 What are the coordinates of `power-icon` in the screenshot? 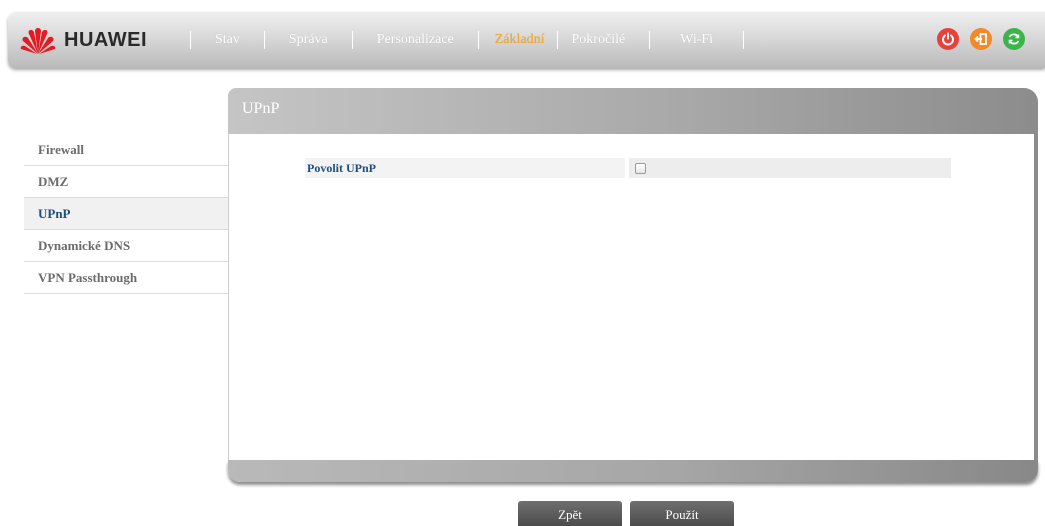 It's located at (948, 39).